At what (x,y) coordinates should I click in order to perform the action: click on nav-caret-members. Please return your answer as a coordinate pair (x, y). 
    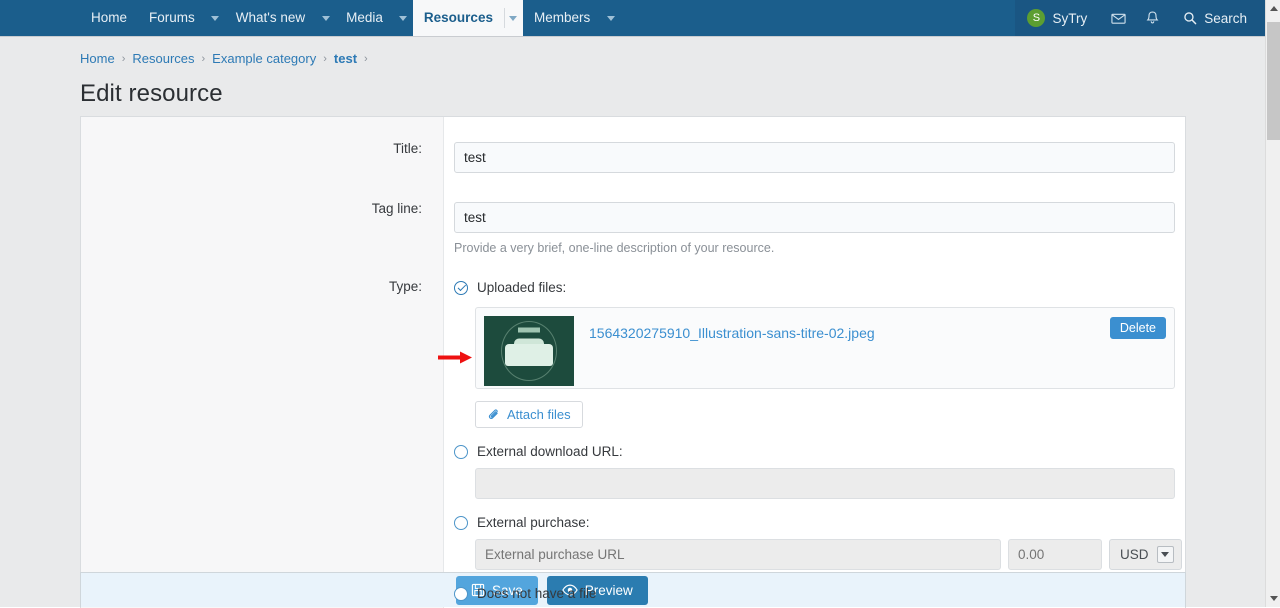
    Looking at the image, I should click on (610, 18).